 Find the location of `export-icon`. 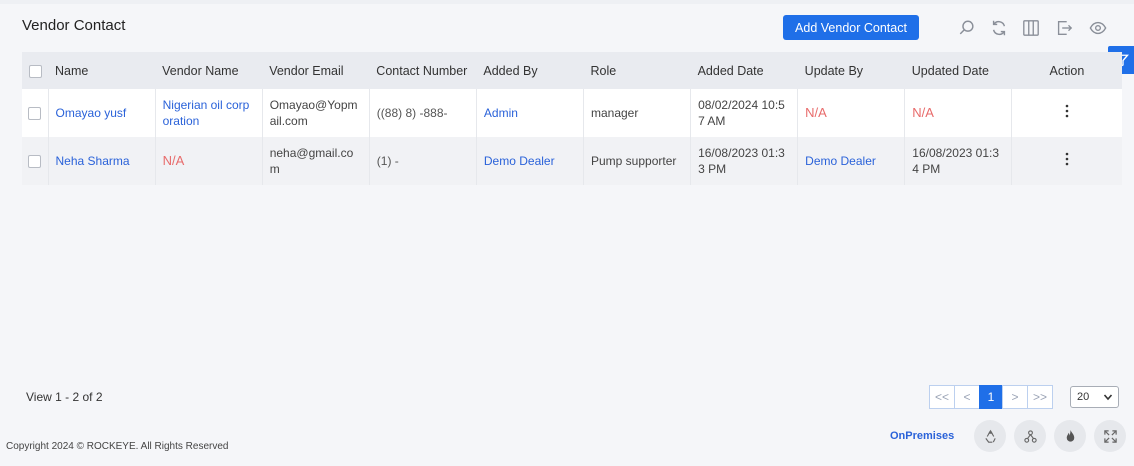

export-icon is located at coordinates (1064, 28).